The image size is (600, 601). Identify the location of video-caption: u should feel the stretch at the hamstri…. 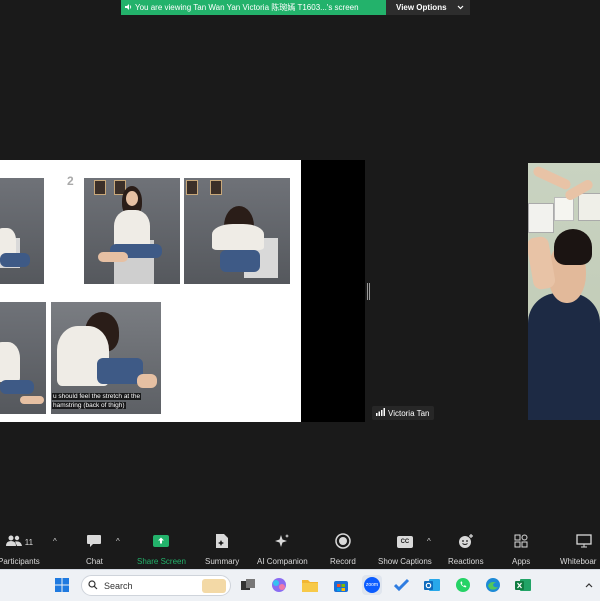
(106, 401).